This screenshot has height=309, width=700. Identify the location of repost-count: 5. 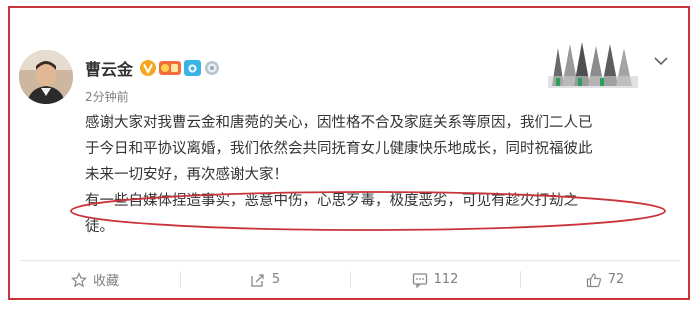
(276, 279).